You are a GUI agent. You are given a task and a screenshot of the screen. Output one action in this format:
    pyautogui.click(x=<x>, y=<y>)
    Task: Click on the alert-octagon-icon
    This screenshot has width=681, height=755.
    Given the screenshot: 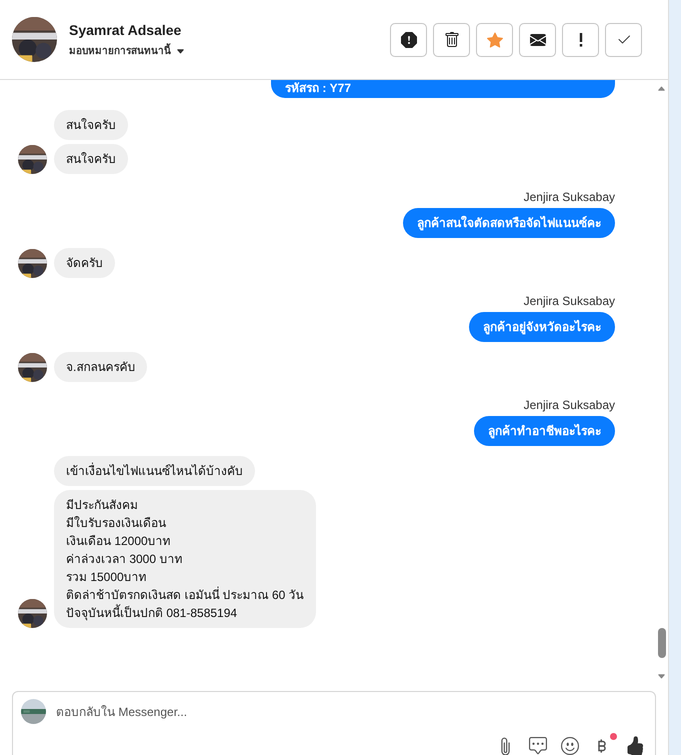 What is the action you would take?
    pyautogui.click(x=408, y=40)
    